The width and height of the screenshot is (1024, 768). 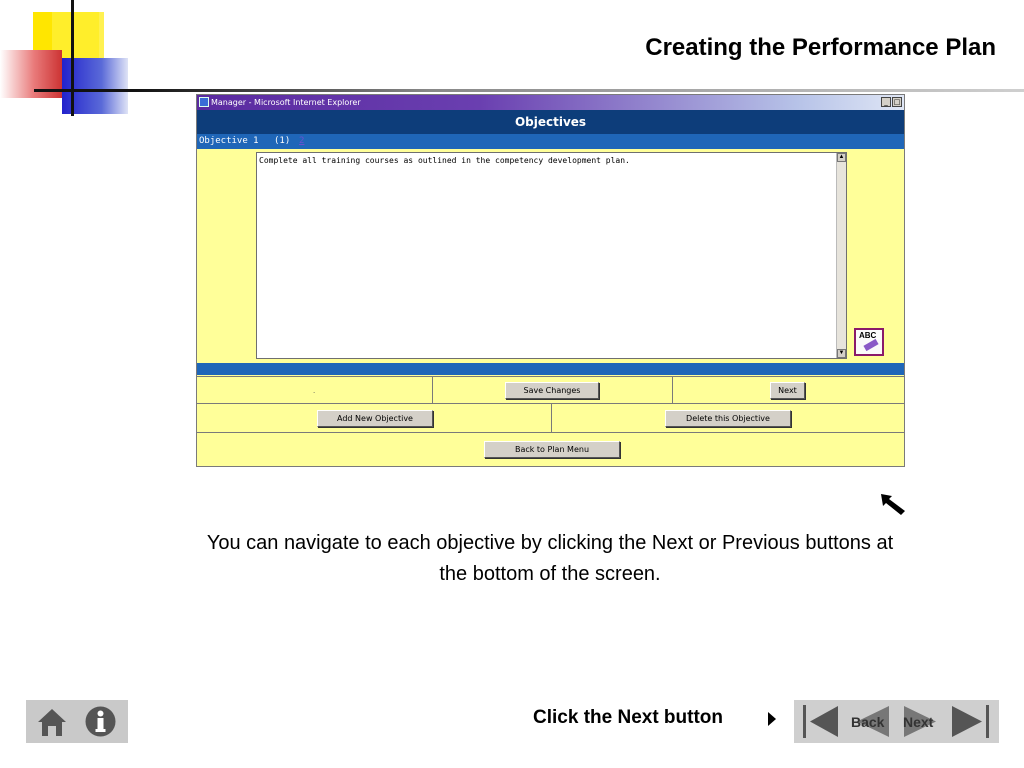 What do you see at coordinates (893, 504) in the screenshot?
I see `mouse-pointer-icon` at bounding box center [893, 504].